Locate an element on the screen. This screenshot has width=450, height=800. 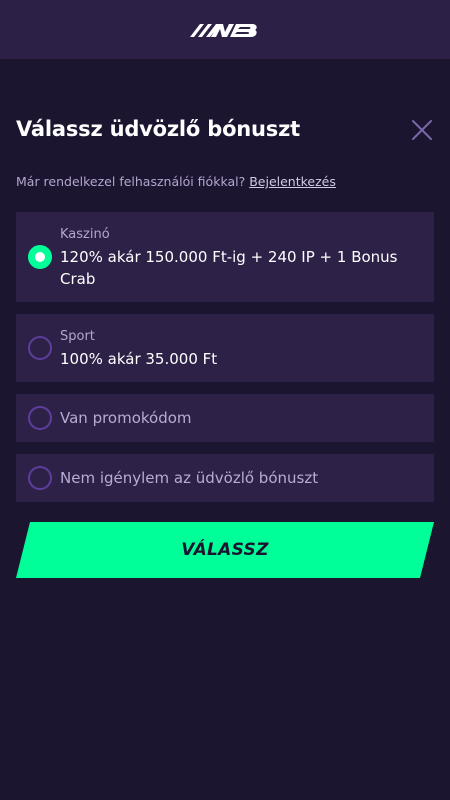
bonus-option-promo-code: Van promokódom is located at coordinates (225, 418).